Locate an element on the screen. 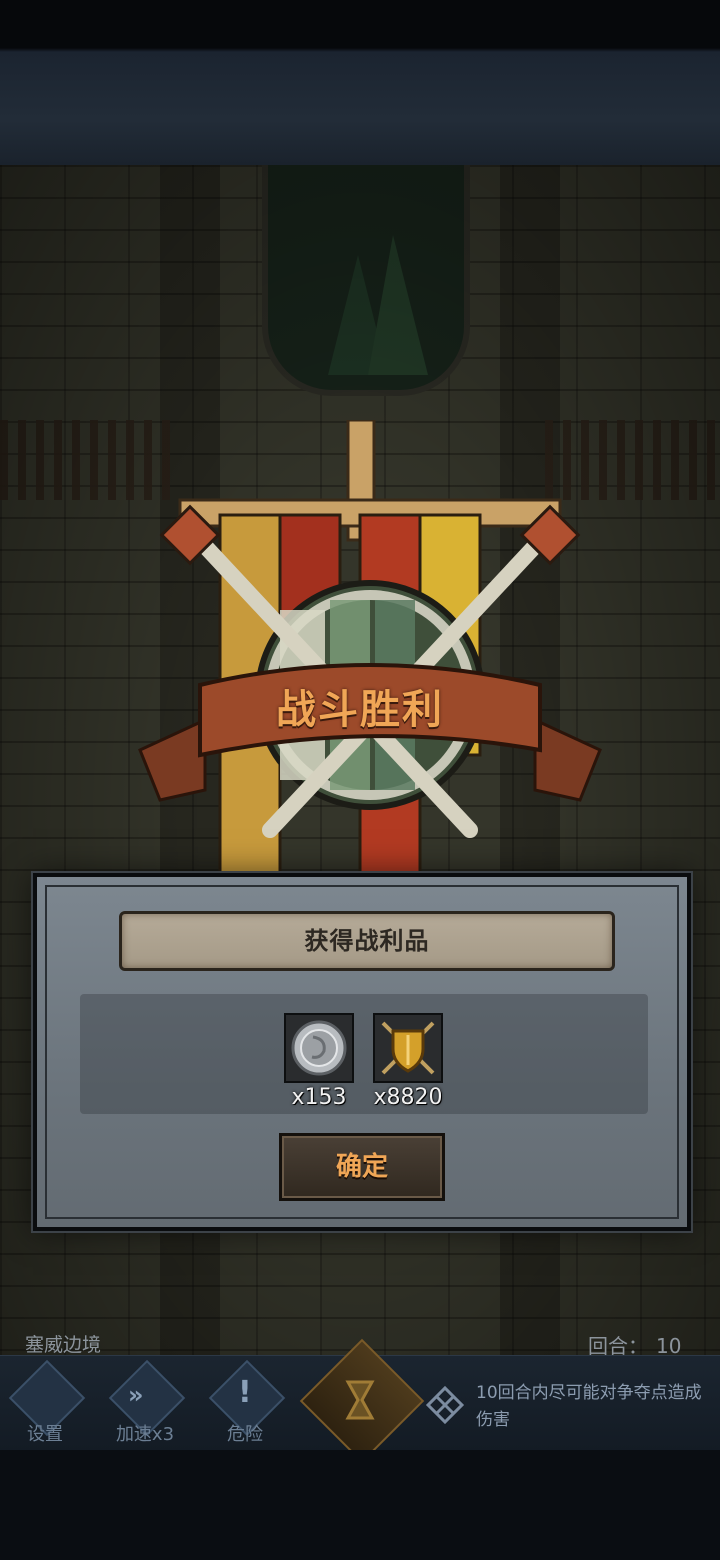 The image size is (720, 1560). loot-quantity: x8820 is located at coordinates (408, 1097).